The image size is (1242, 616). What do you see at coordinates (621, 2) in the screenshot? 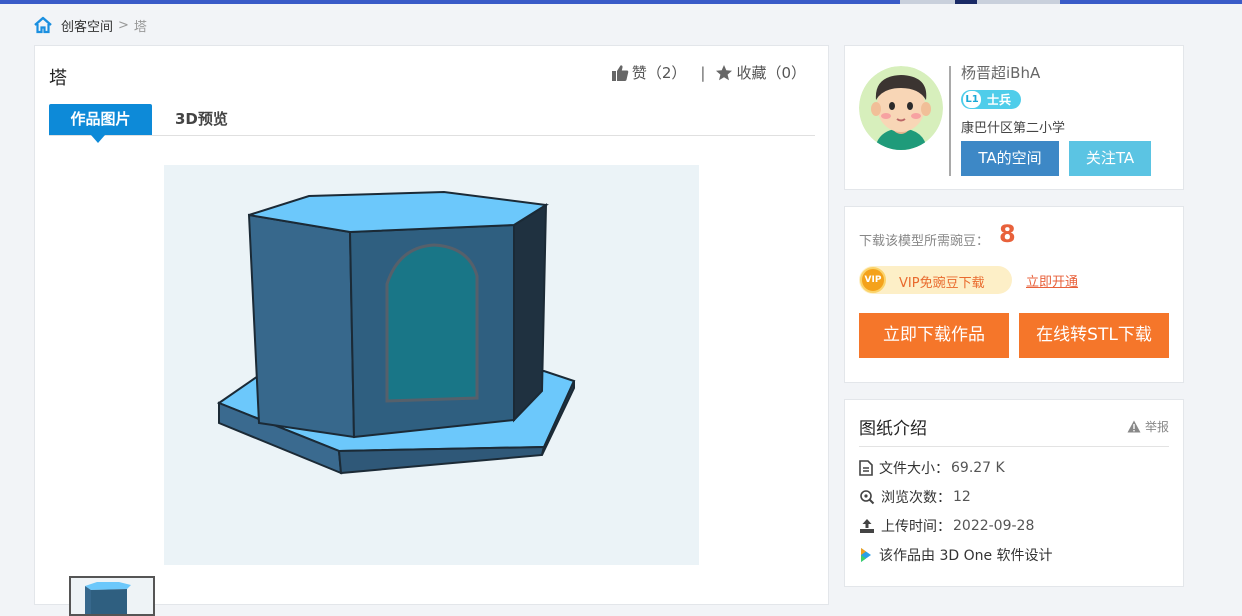
I see `top-accent-bar` at bounding box center [621, 2].